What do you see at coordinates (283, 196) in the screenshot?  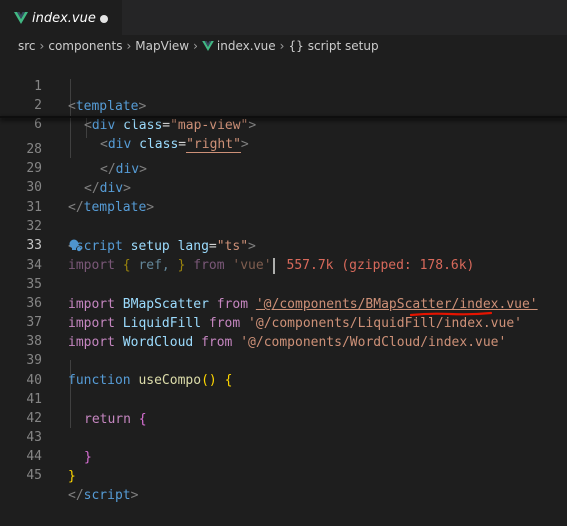 I see `code-line: 31` at bounding box center [283, 196].